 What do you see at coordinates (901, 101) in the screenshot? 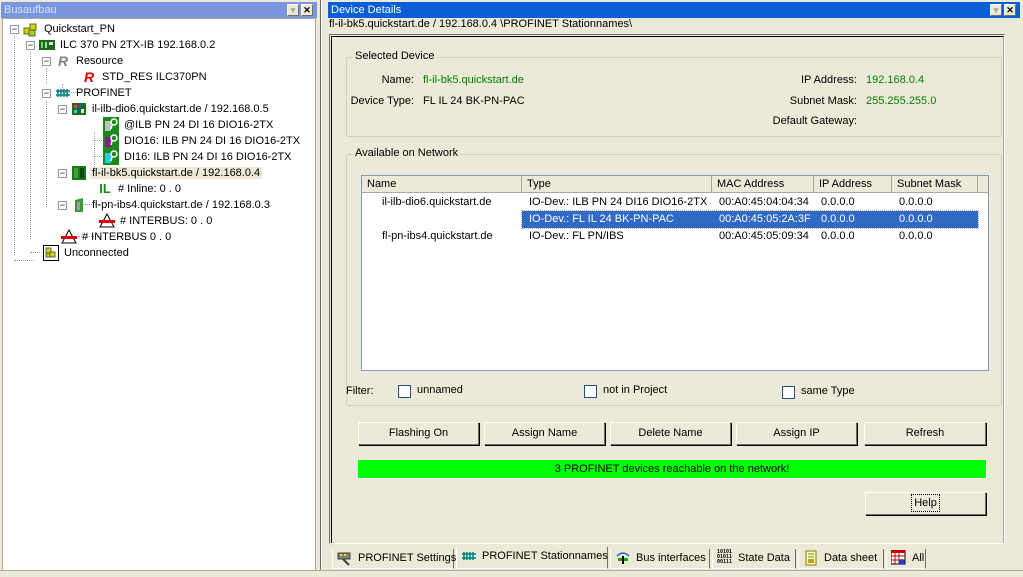
I see `subnet-mask-value: 255.255.255.0` at bounding box center [901, 101].